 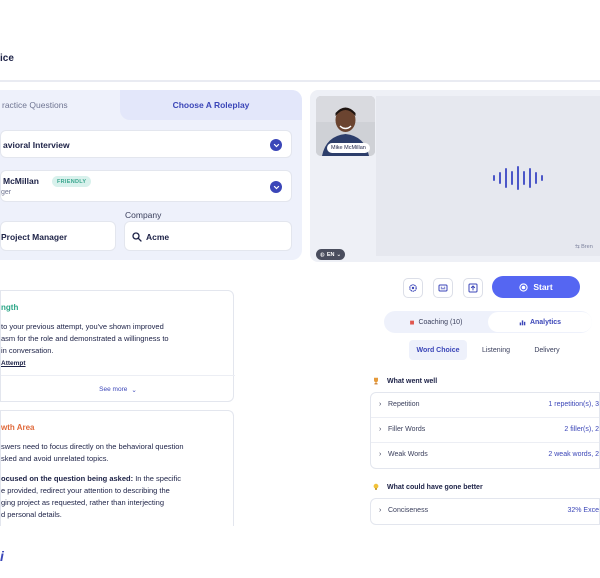 I want to click on previous-attempt-link: Attempt, so click(x=13, y=363).